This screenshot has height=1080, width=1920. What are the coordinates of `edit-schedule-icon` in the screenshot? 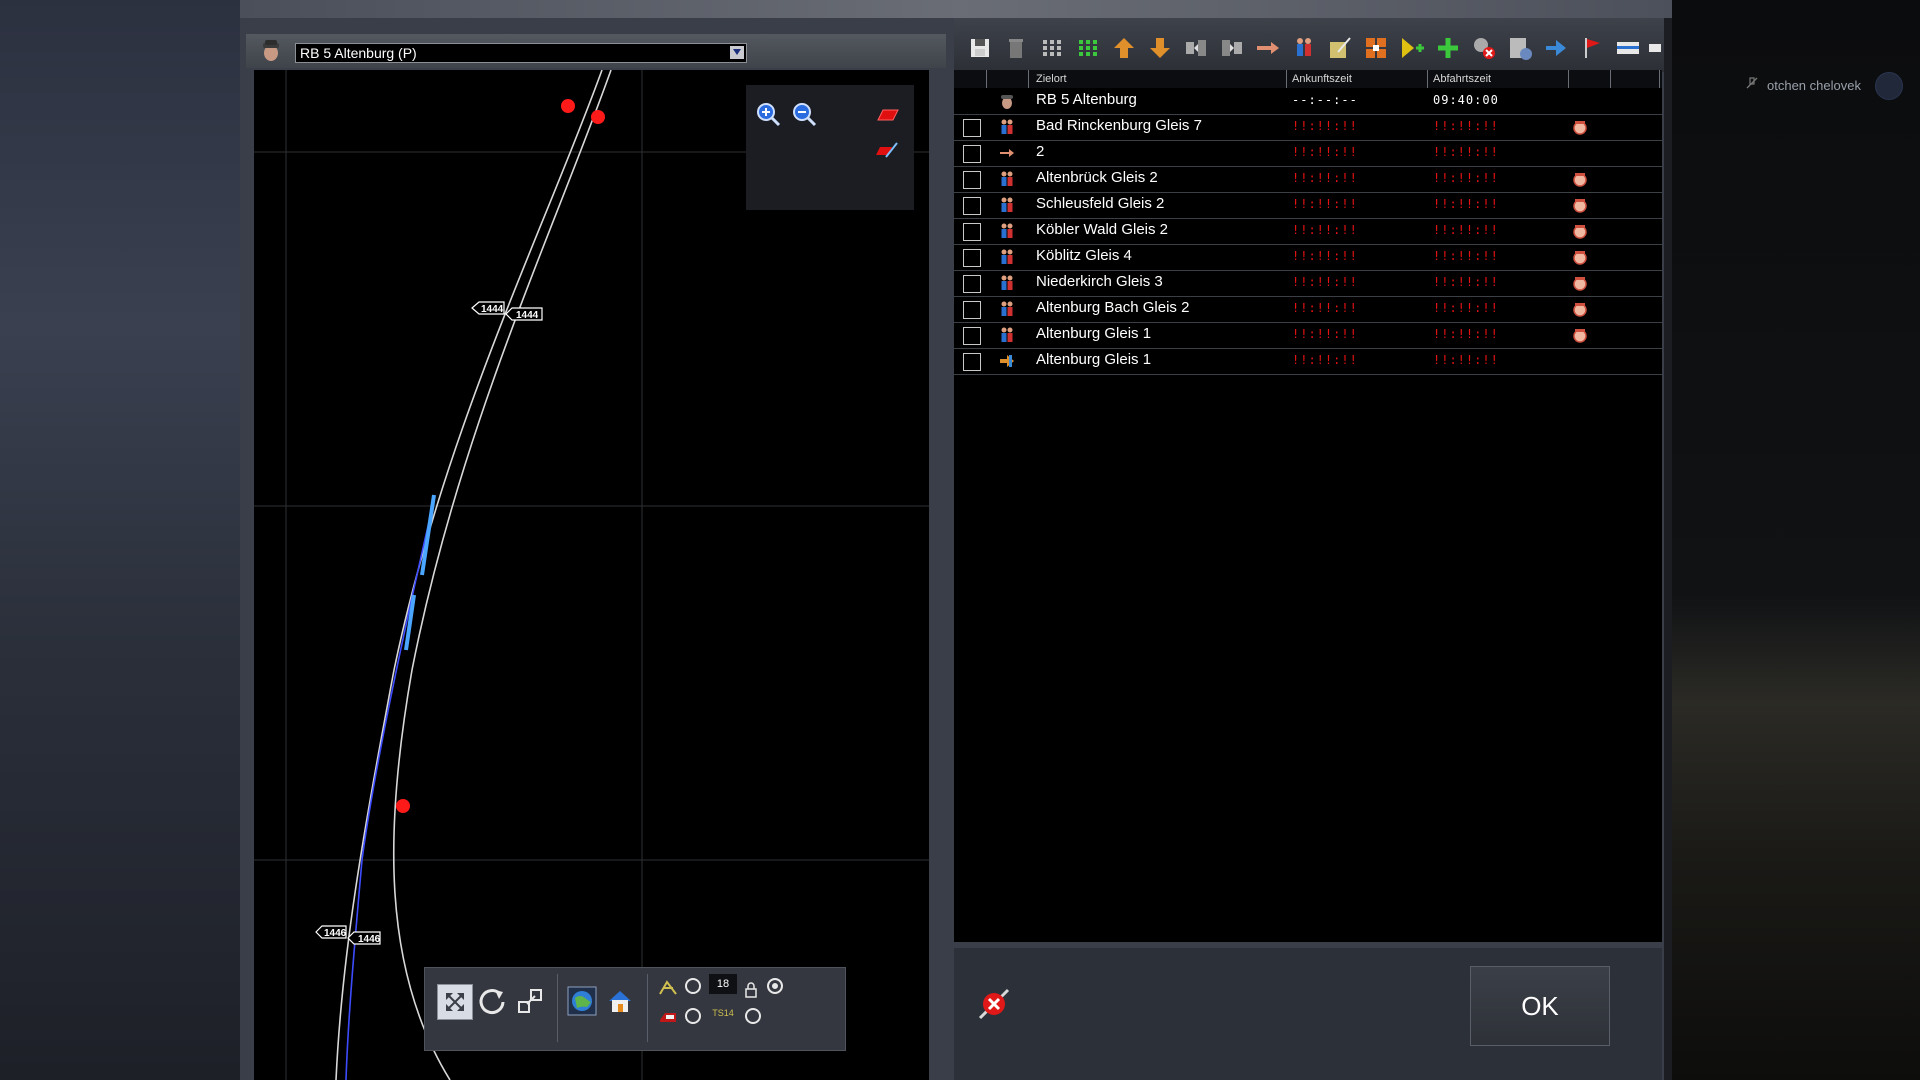 It's located at (1340, 48).